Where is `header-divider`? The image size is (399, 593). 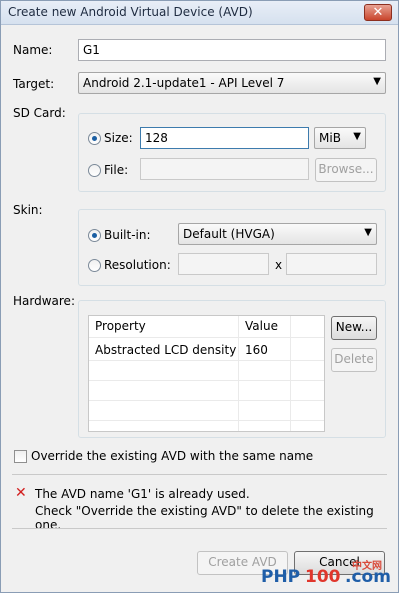
header-divider is located at coordinates (206, 337).